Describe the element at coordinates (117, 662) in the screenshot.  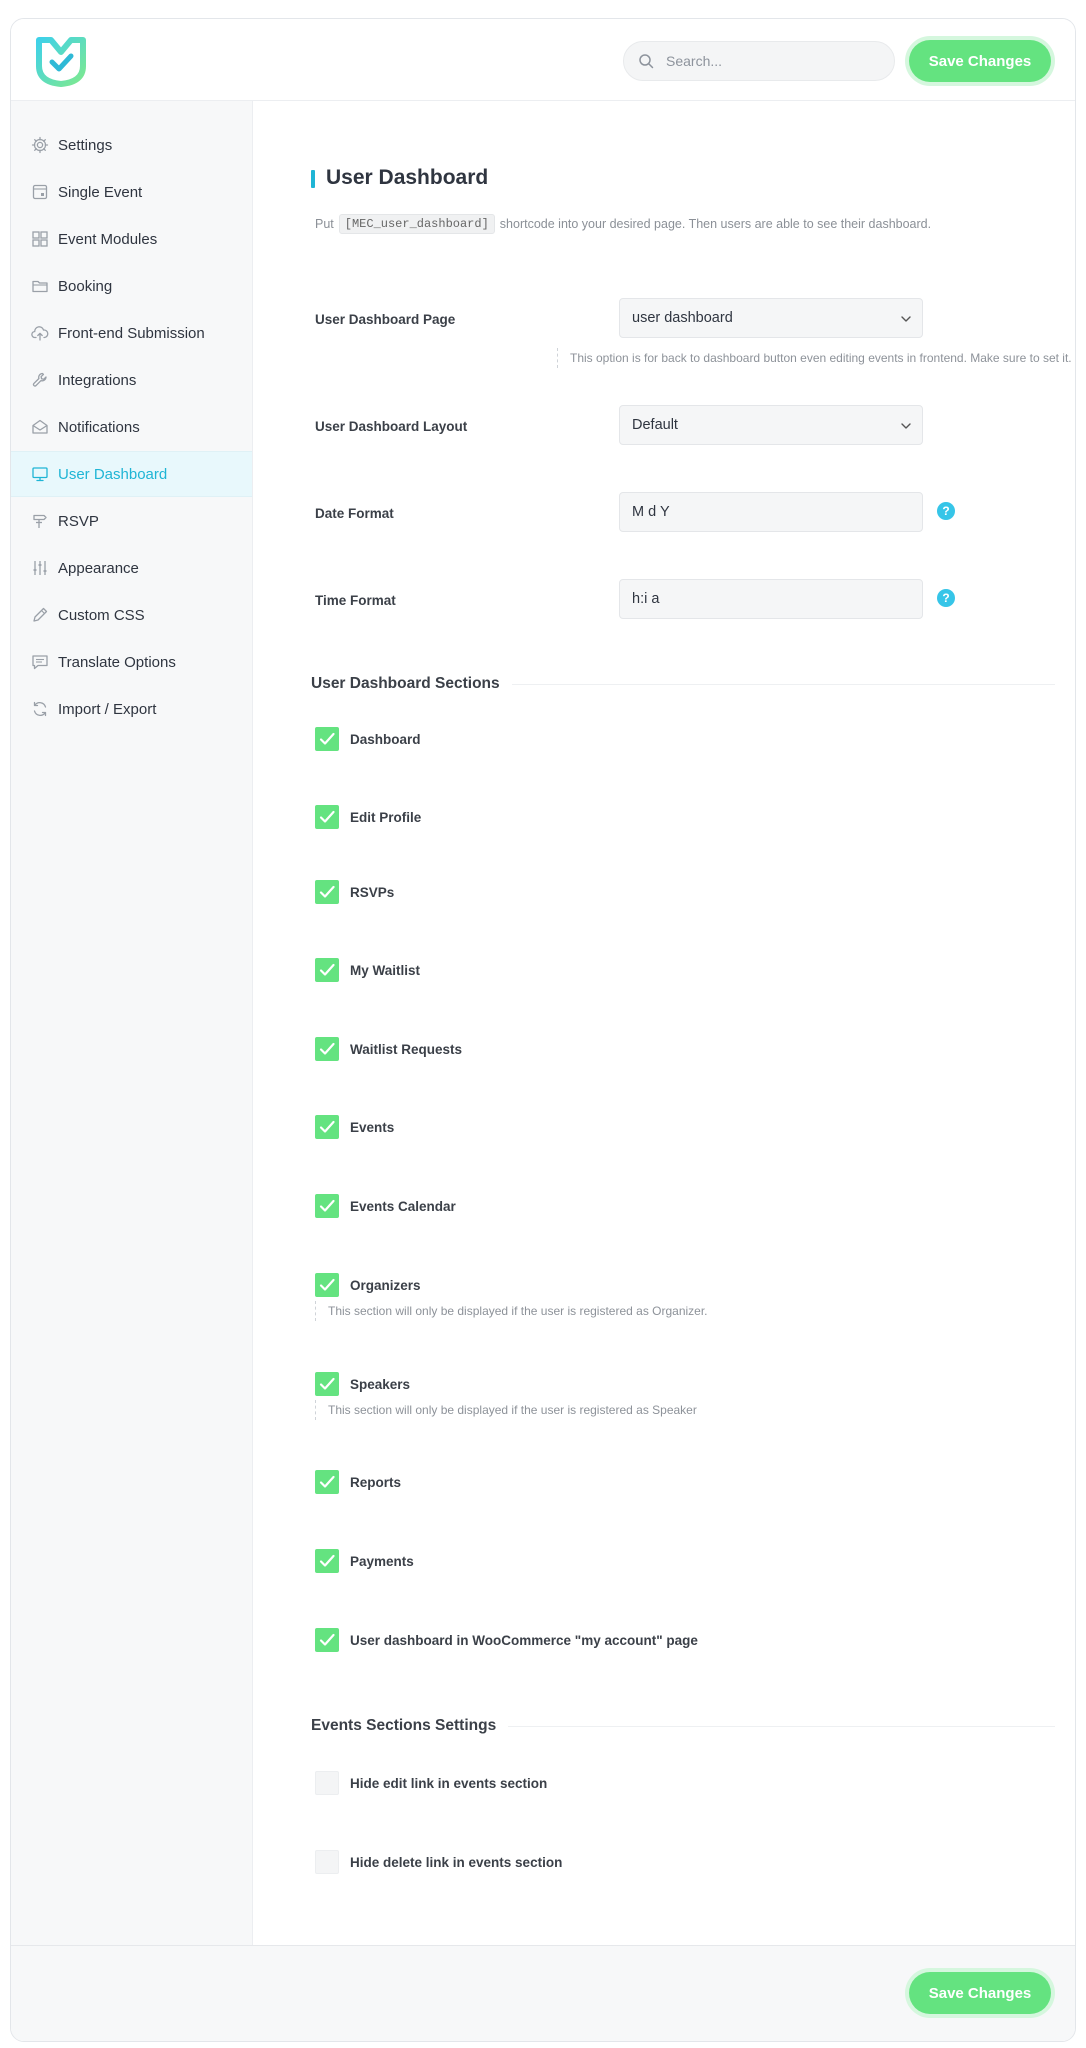
I see `sidebar-item-label: Translate Options` at that location.